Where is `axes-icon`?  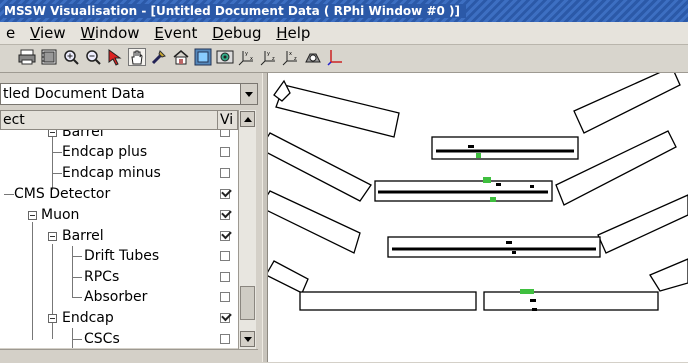
axes-icon is located at coordinates (335, 57).